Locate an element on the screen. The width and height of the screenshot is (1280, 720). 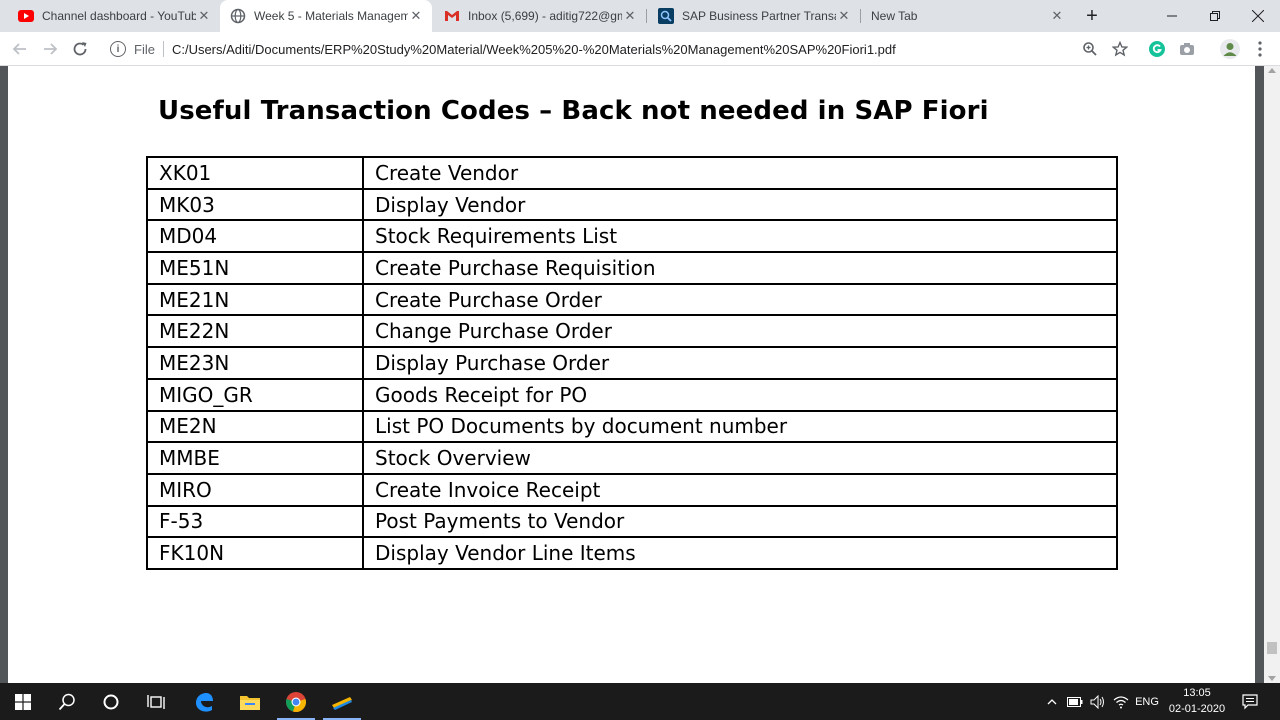
star-icon is located at coordinates (1120, 49).